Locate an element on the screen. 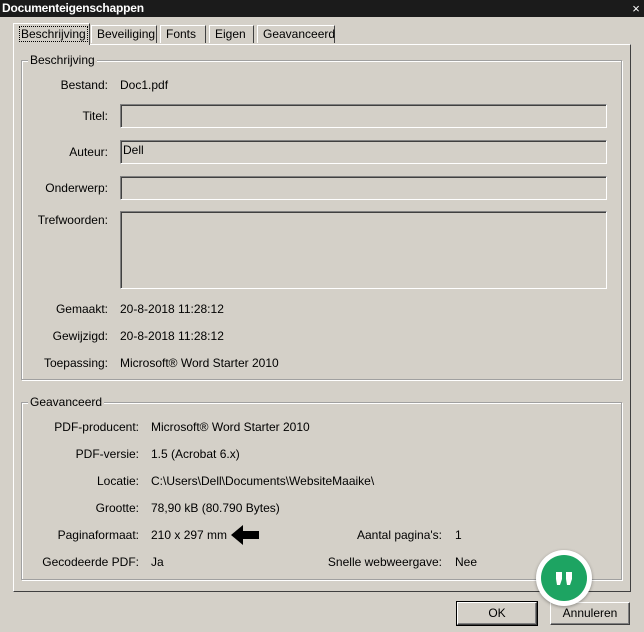 The width and height of the screenshot is (644, 632). title-bar: Documenteigenschappen × is located at coordinates (322, 8).